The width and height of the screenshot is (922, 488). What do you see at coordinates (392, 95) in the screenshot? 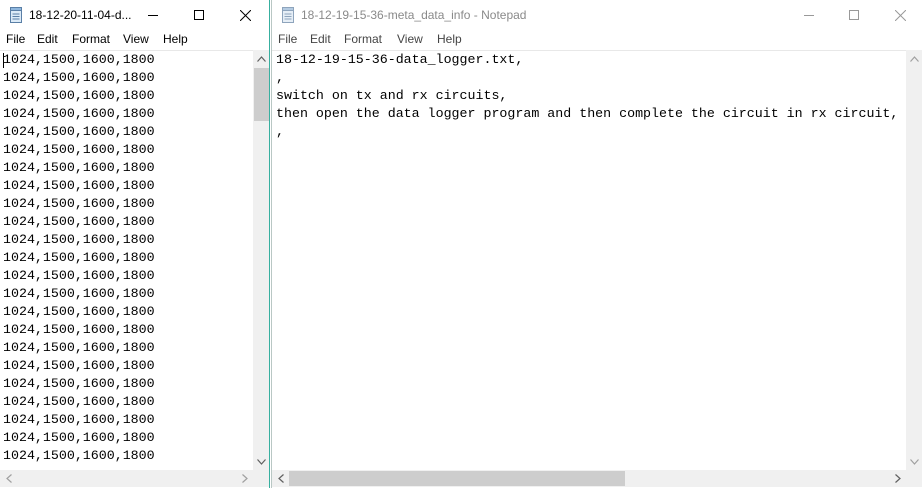
I see `text-line: switch on tx and rx circuits,` at bounding box center [392, 95].